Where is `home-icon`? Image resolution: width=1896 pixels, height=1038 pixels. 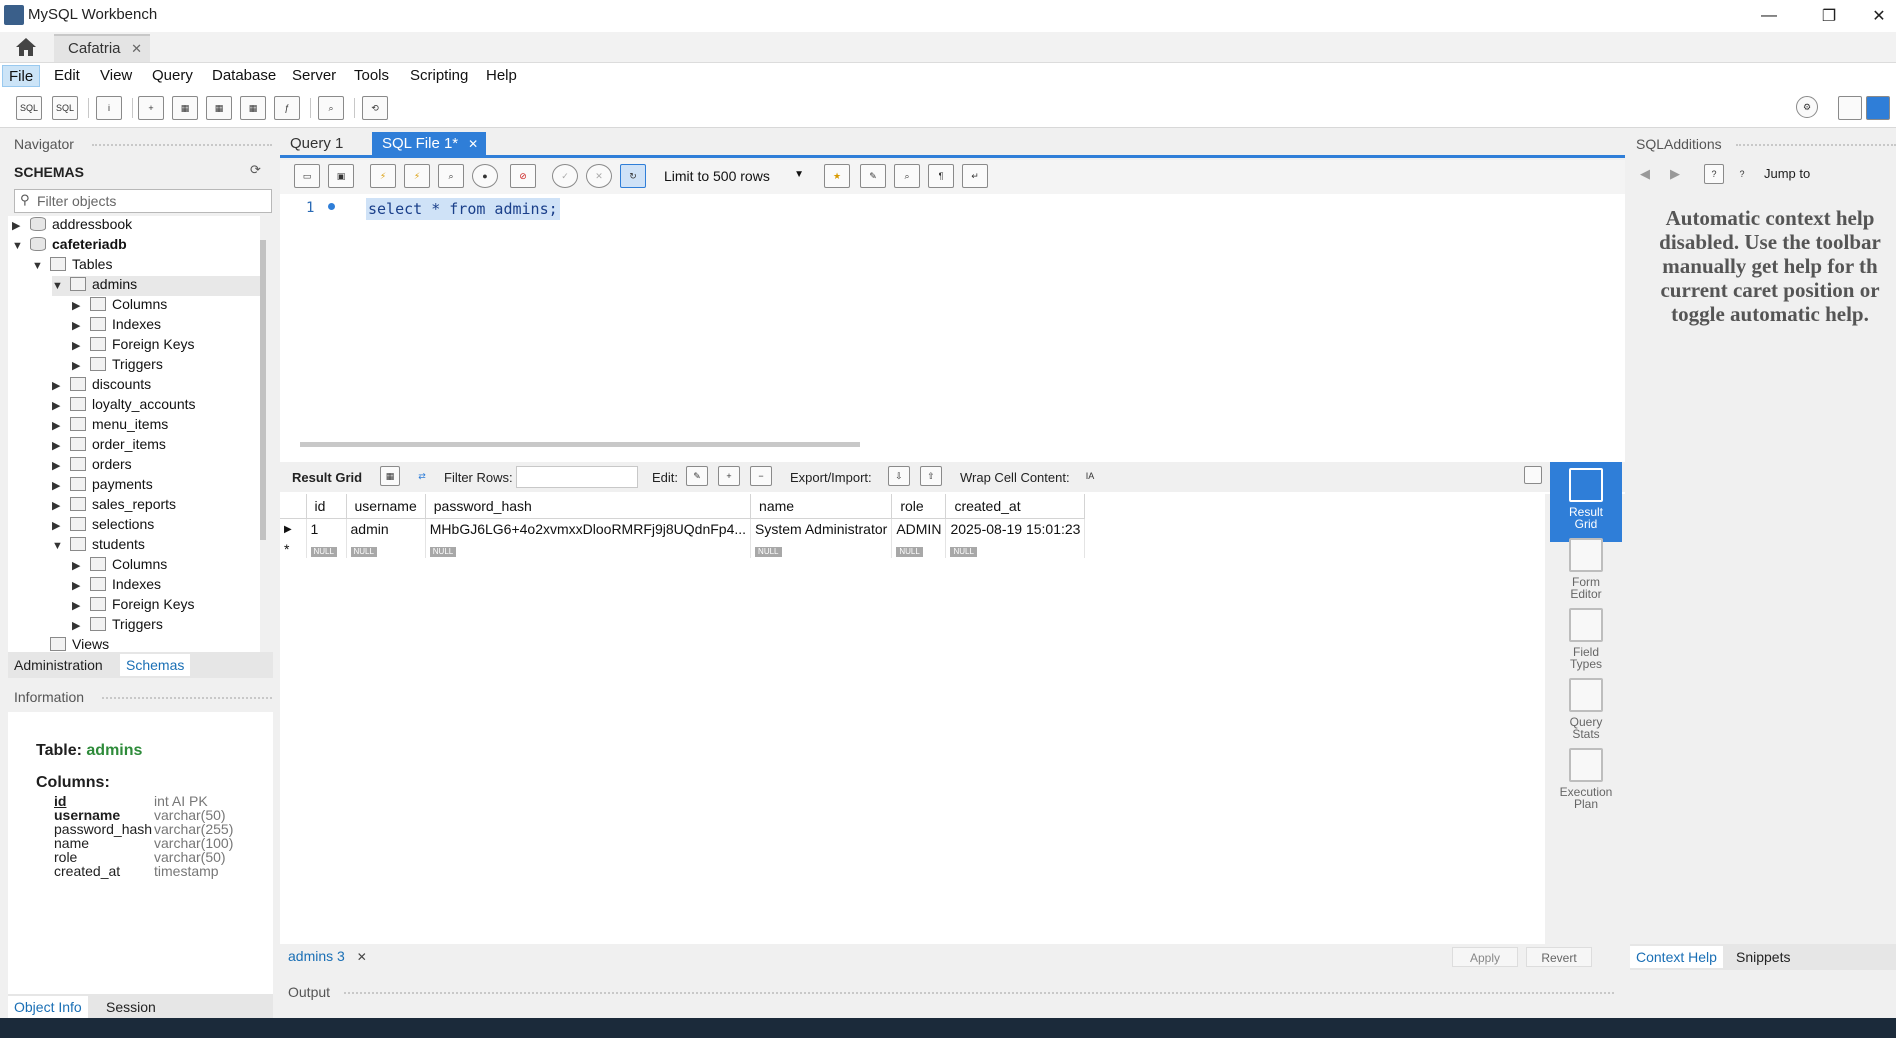 home-icon is located at coordinates (26, 47).